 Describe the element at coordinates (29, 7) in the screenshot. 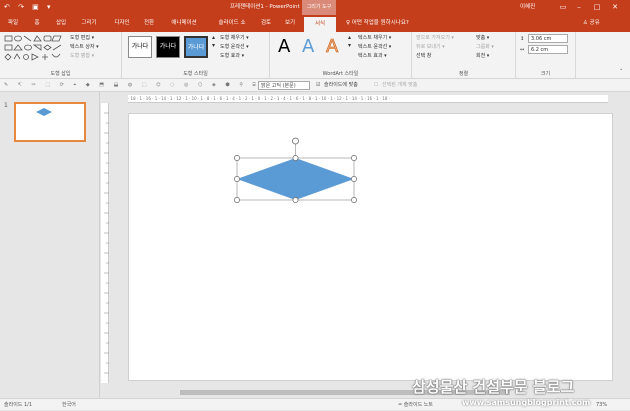

I see `quick-access-toolbar: ↶ ↷ ▣ ▾` at that location.